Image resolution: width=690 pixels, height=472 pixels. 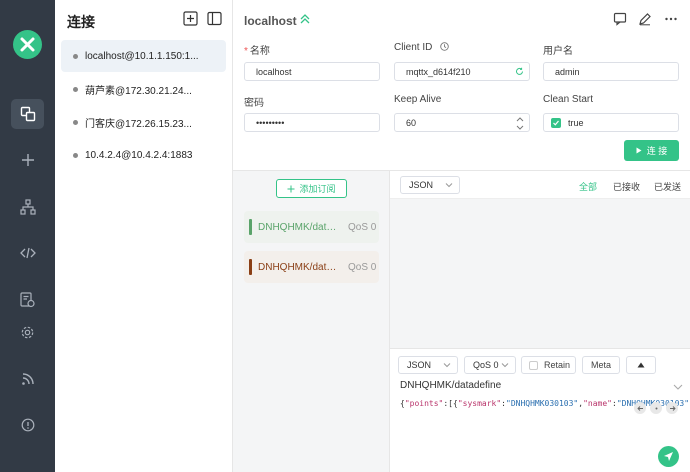 I want to click on send-icon, so click(x=668, y=456).